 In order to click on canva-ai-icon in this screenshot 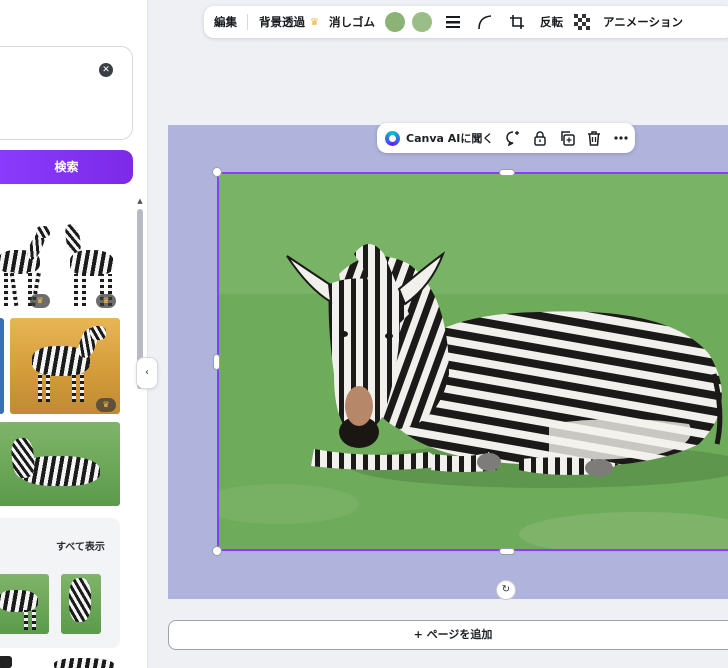, I will do `click(392, 138)`.